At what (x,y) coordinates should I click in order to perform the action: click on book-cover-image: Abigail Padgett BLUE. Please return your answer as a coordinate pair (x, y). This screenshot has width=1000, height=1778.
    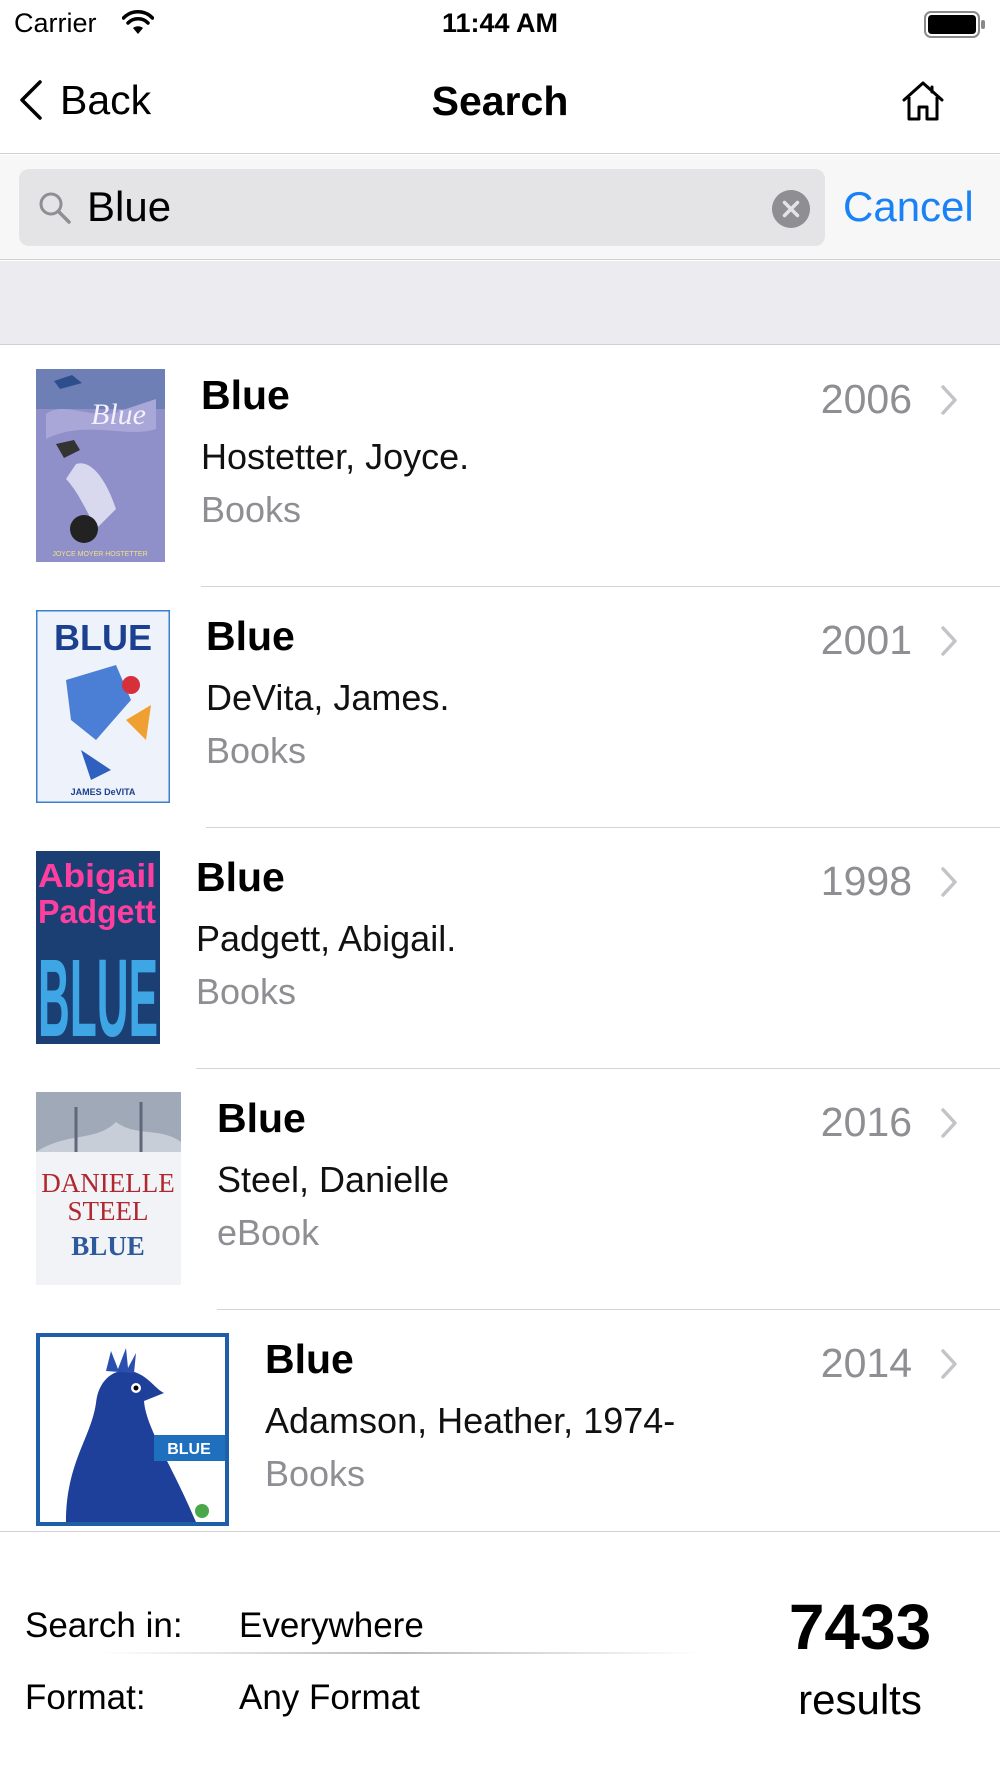
    Looking at the image, I should click on (98, 947).